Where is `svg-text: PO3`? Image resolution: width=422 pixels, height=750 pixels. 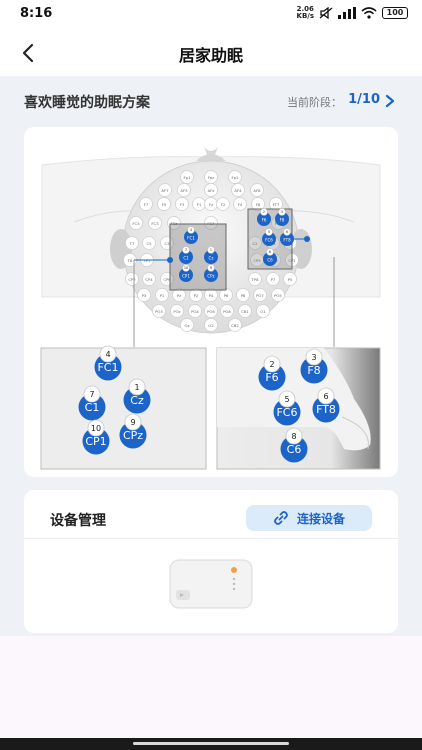
svg-text: PO3 is located at coordinates (159, 311).